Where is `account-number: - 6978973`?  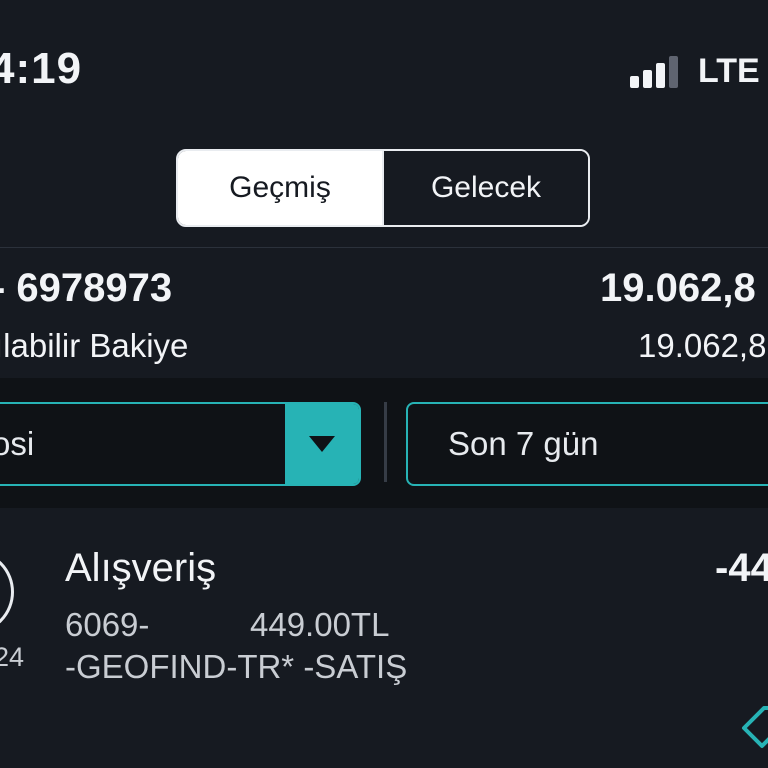
account-number: - 6978973 is located at coordinates (86, 288).